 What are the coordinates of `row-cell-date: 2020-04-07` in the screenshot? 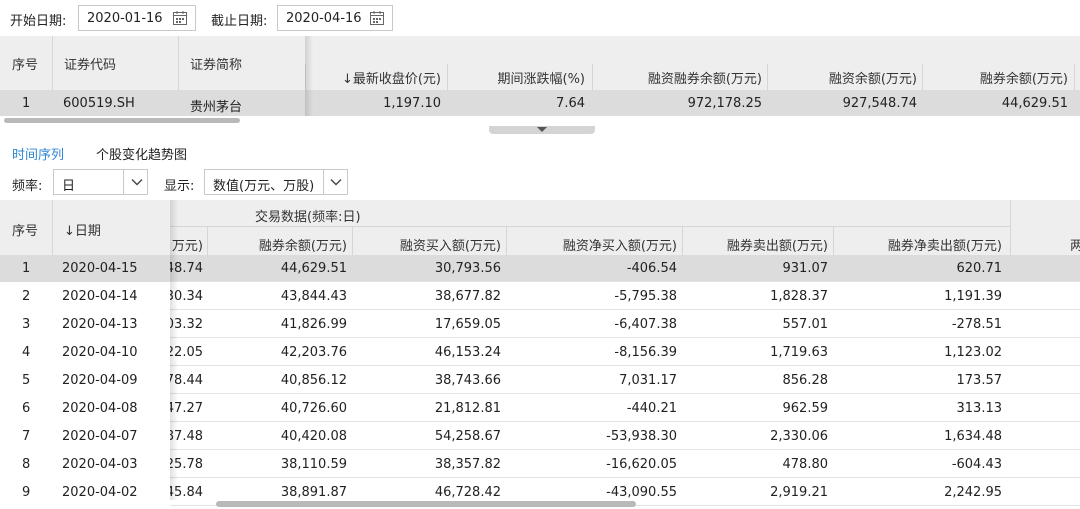 It's located at (100, 436).